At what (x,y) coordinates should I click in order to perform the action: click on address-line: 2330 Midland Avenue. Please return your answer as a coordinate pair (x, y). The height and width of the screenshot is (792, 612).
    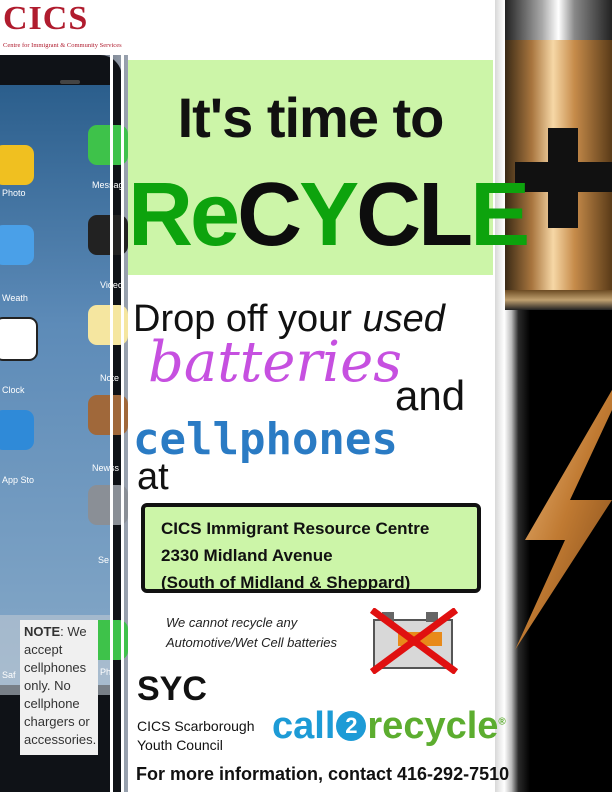
    Looking at the image, I should click on (247, 555).